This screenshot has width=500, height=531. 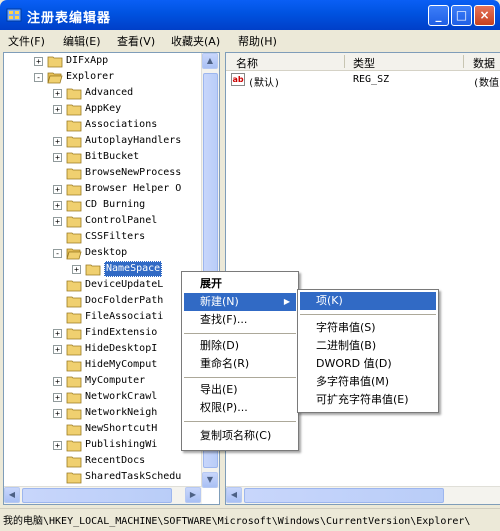 I want to click on tree-item: - Desktop, so click(x=104, y=253).